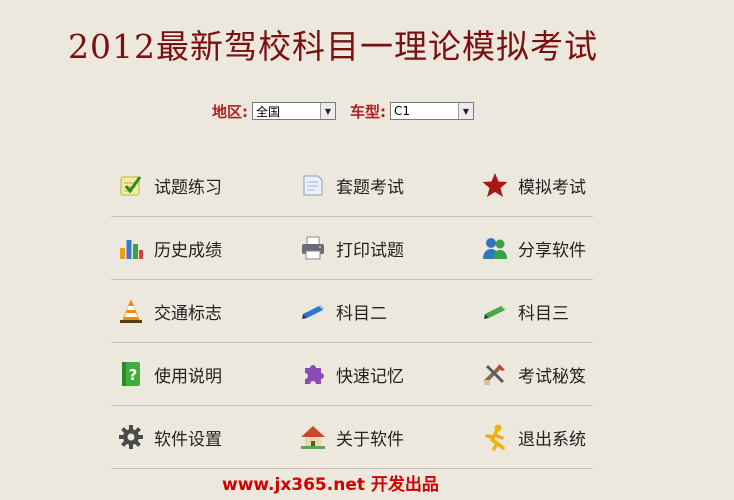 The height and width of the screenshot is (500, 734). Describe the element at coordinates (370, 376) in the screenshot. I see `menu-item-label: 快速记忆` at that location.